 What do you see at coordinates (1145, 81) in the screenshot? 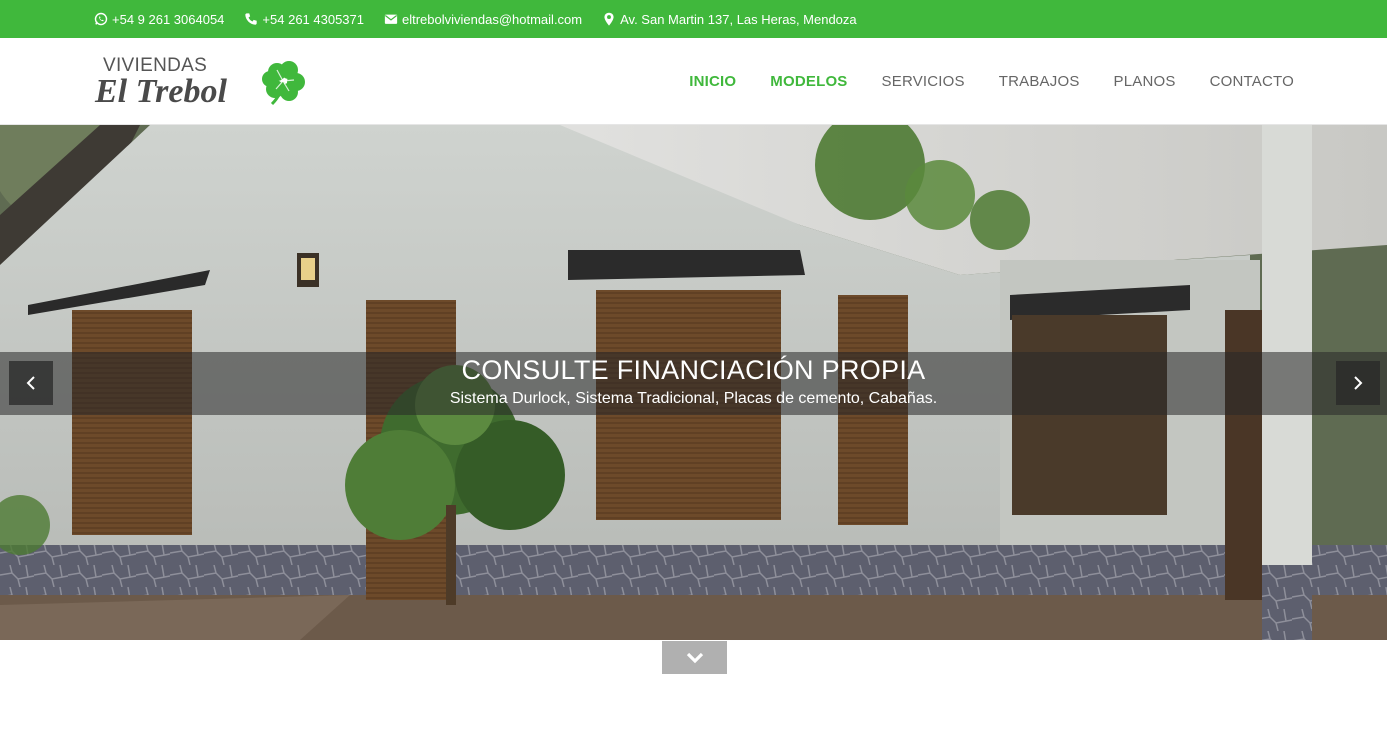
I see `nav-planos: PLANOS` at bounding box center [1145, 81].